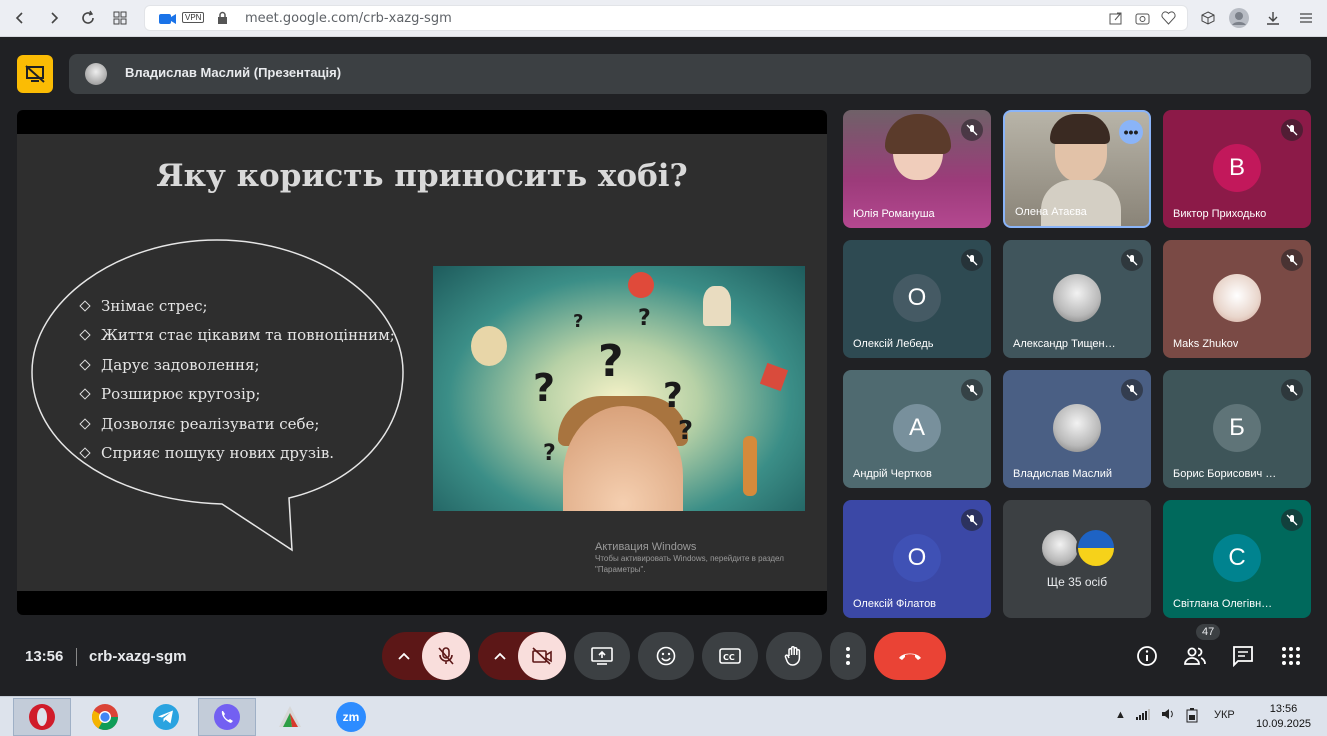 The image size is (1327, 736). Describe the element at coordinates (892, 474) in the screenshot. I see `participant-name: Андрій Чертков` at that location.